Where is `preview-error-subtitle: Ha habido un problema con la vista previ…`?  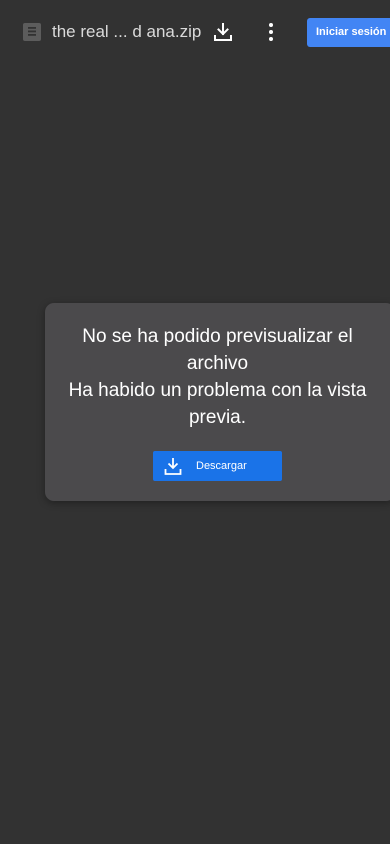
preview-error-subtitle: Ha habido un problema con la vista previ… is located at coordinates (217, 404).